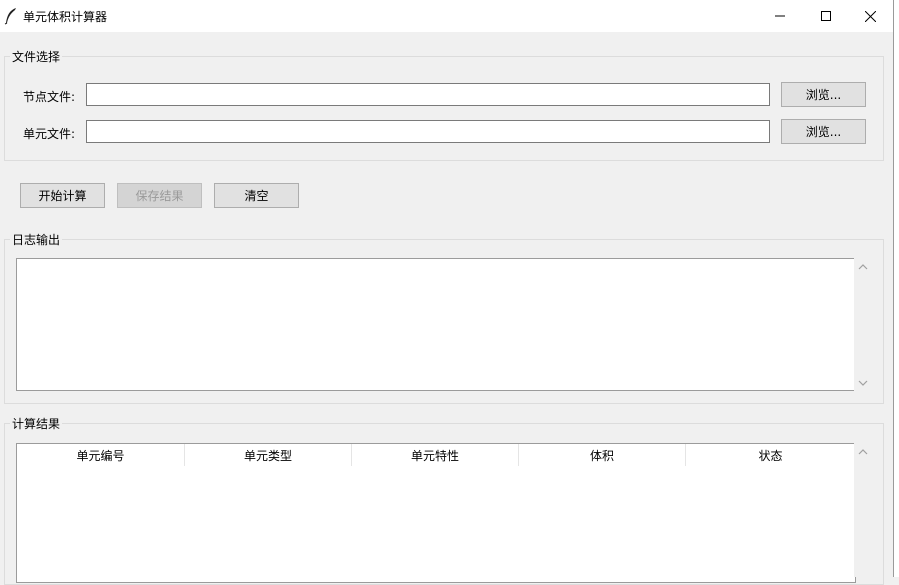 The width and height of the screenshot is (899, 585). Describe the element at coordinates (863, 383) in the screenshot. I see `chevron-down-icon` at that location.